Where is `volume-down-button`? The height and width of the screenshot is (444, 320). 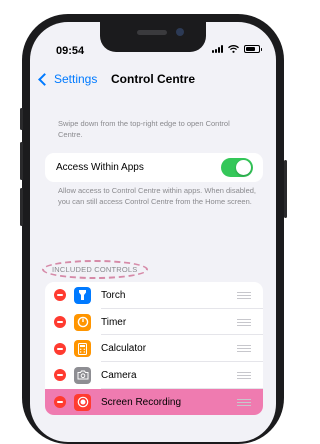
volume-down-button is located at coordinates (21, 207).